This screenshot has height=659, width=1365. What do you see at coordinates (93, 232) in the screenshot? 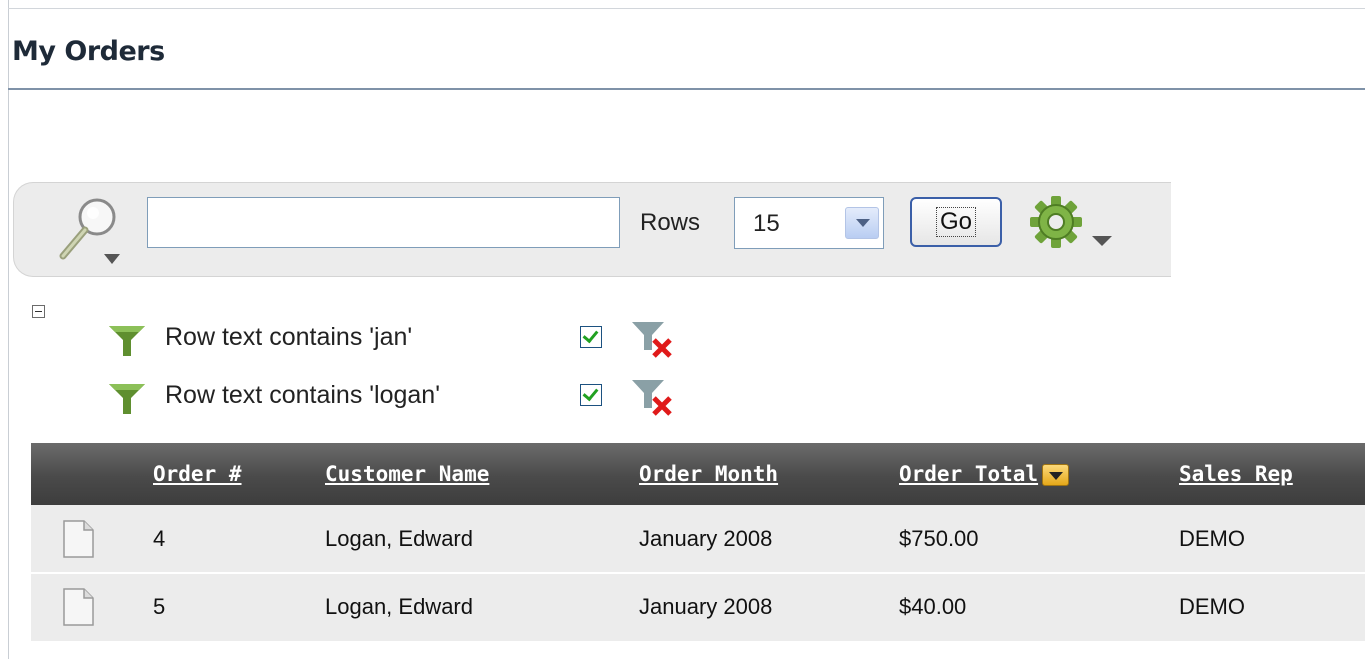
I see `search-column-selector-icon` at bounding box center [93, 232].